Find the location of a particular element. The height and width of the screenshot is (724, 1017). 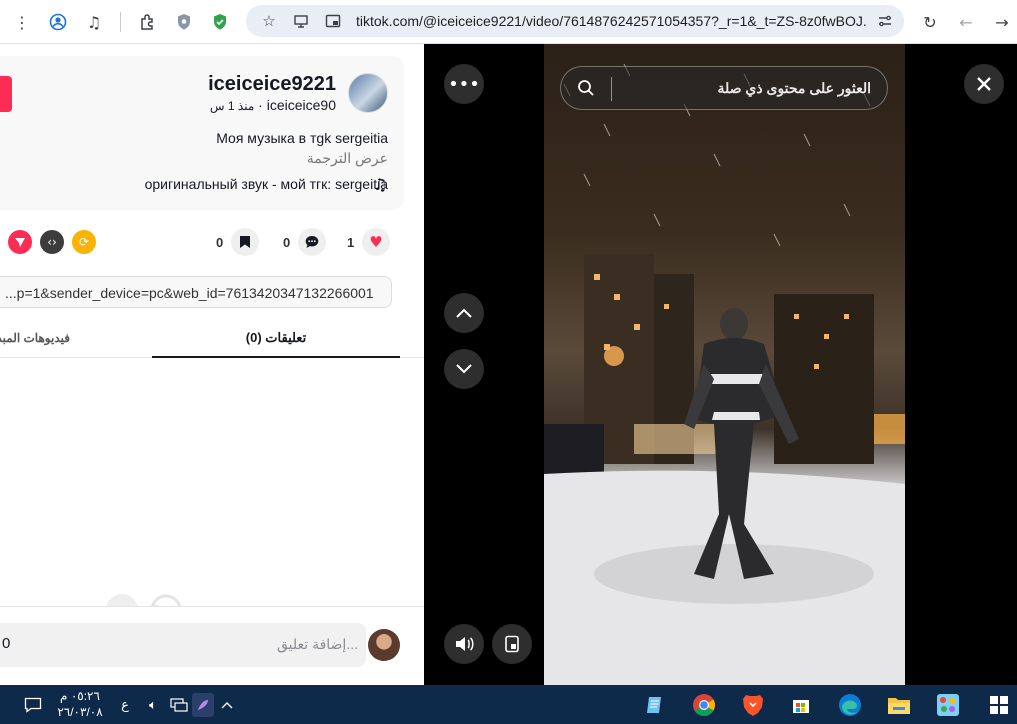

extensions-icon is located at coordinates (148, 22).